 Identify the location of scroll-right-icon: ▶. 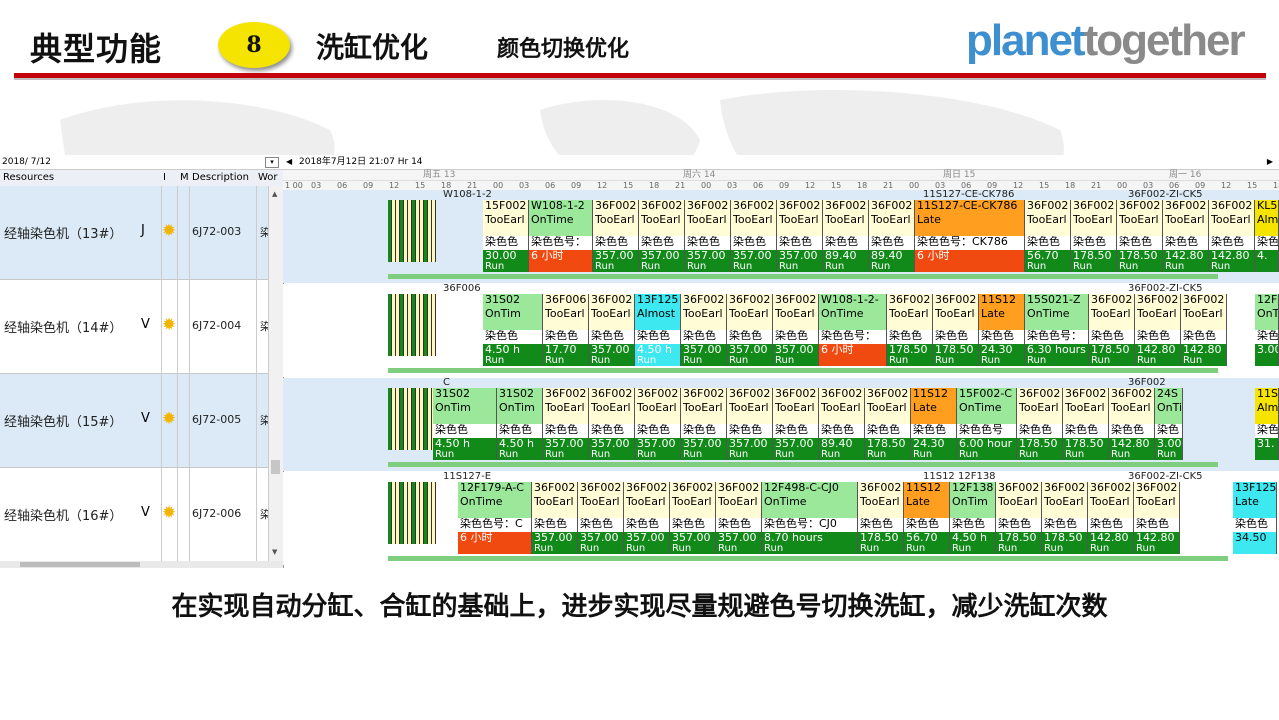
(1270, 162).